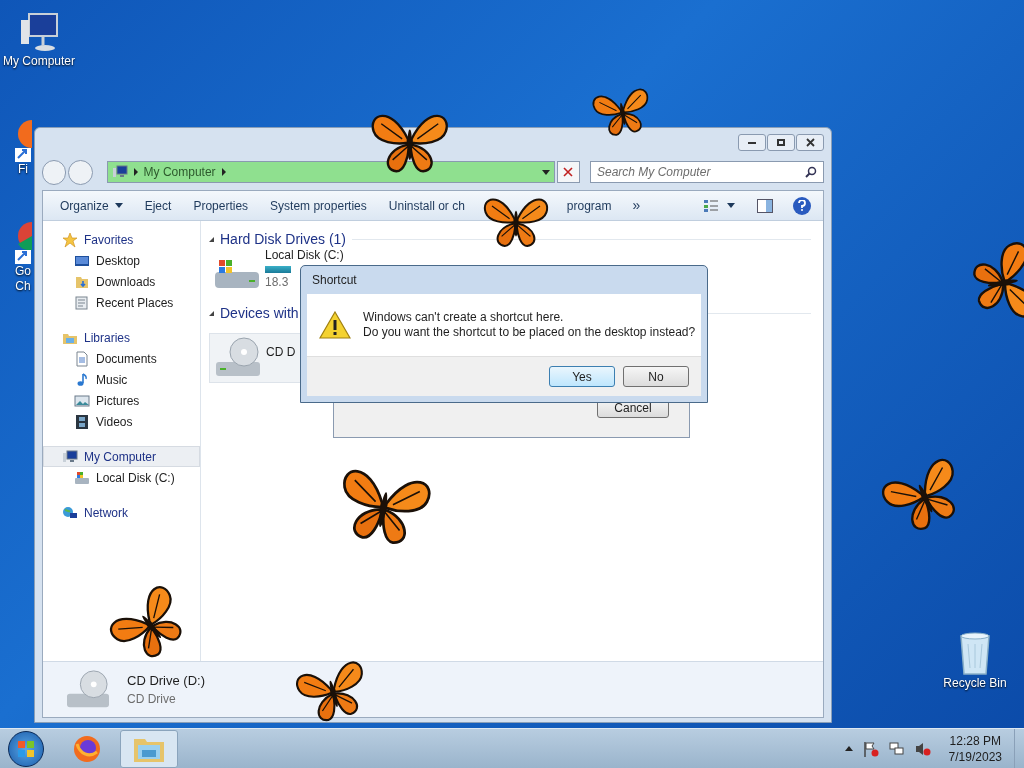  I want to click on details-type: CD Drive, so click(152, 700).